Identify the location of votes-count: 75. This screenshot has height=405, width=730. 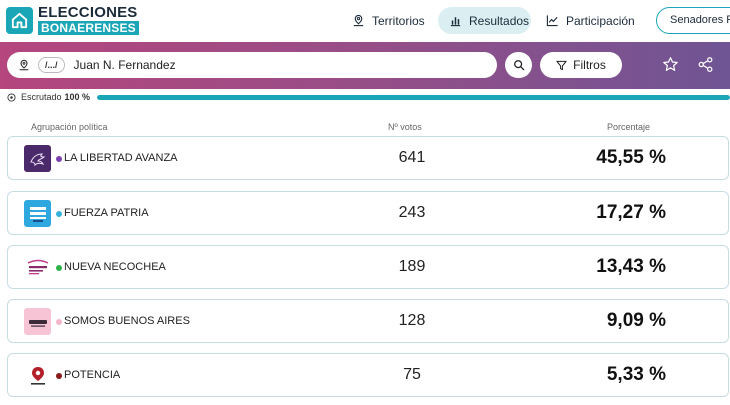
(412, 374).